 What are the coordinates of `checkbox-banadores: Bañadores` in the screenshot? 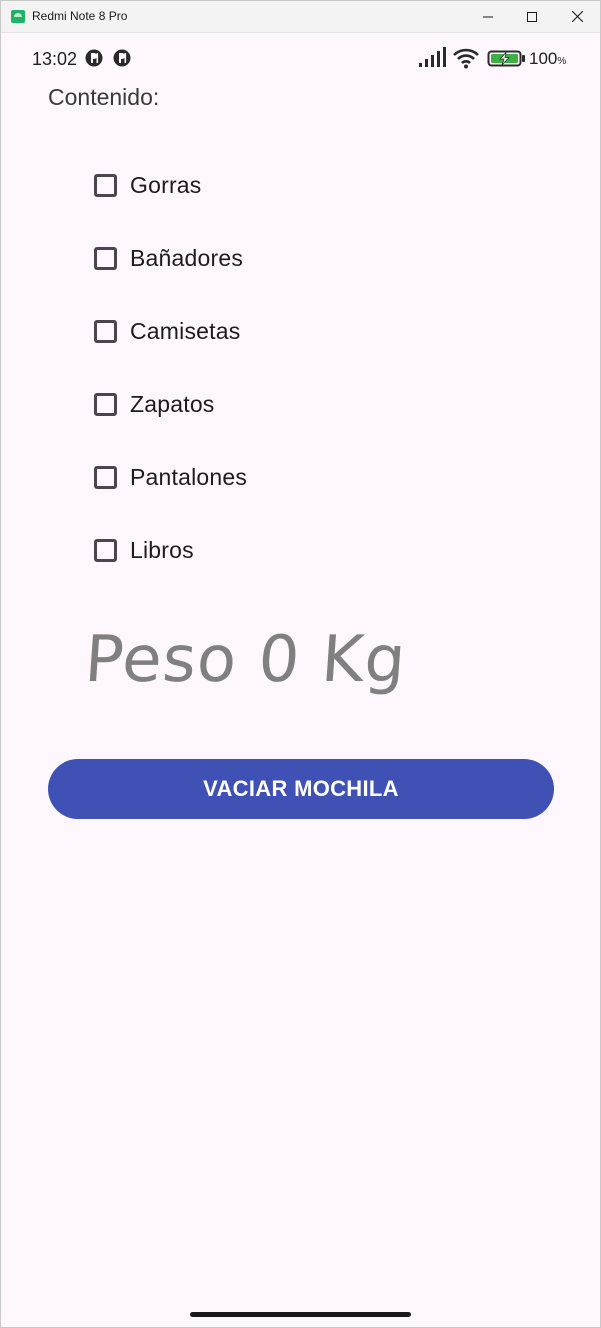 It's located at (244, 258).